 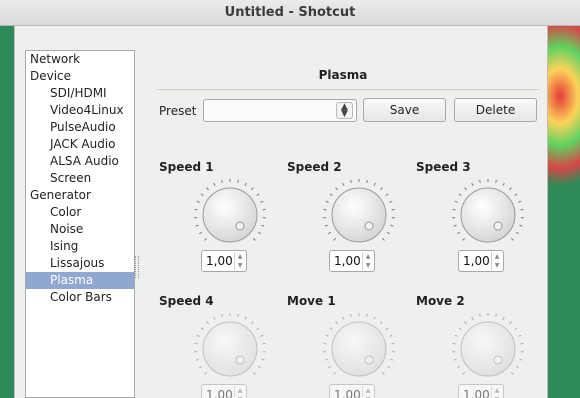 I want to click on move1-spinbox: 1,00 ▲▼, so click(x=352, y=391).